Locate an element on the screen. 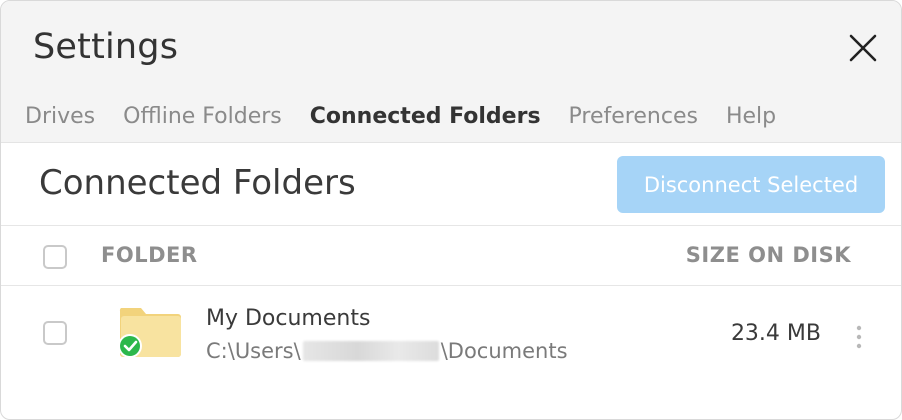 The width and height of the screenshot is (902, 420). check-circle-icon is located at coordinates (130, 346).